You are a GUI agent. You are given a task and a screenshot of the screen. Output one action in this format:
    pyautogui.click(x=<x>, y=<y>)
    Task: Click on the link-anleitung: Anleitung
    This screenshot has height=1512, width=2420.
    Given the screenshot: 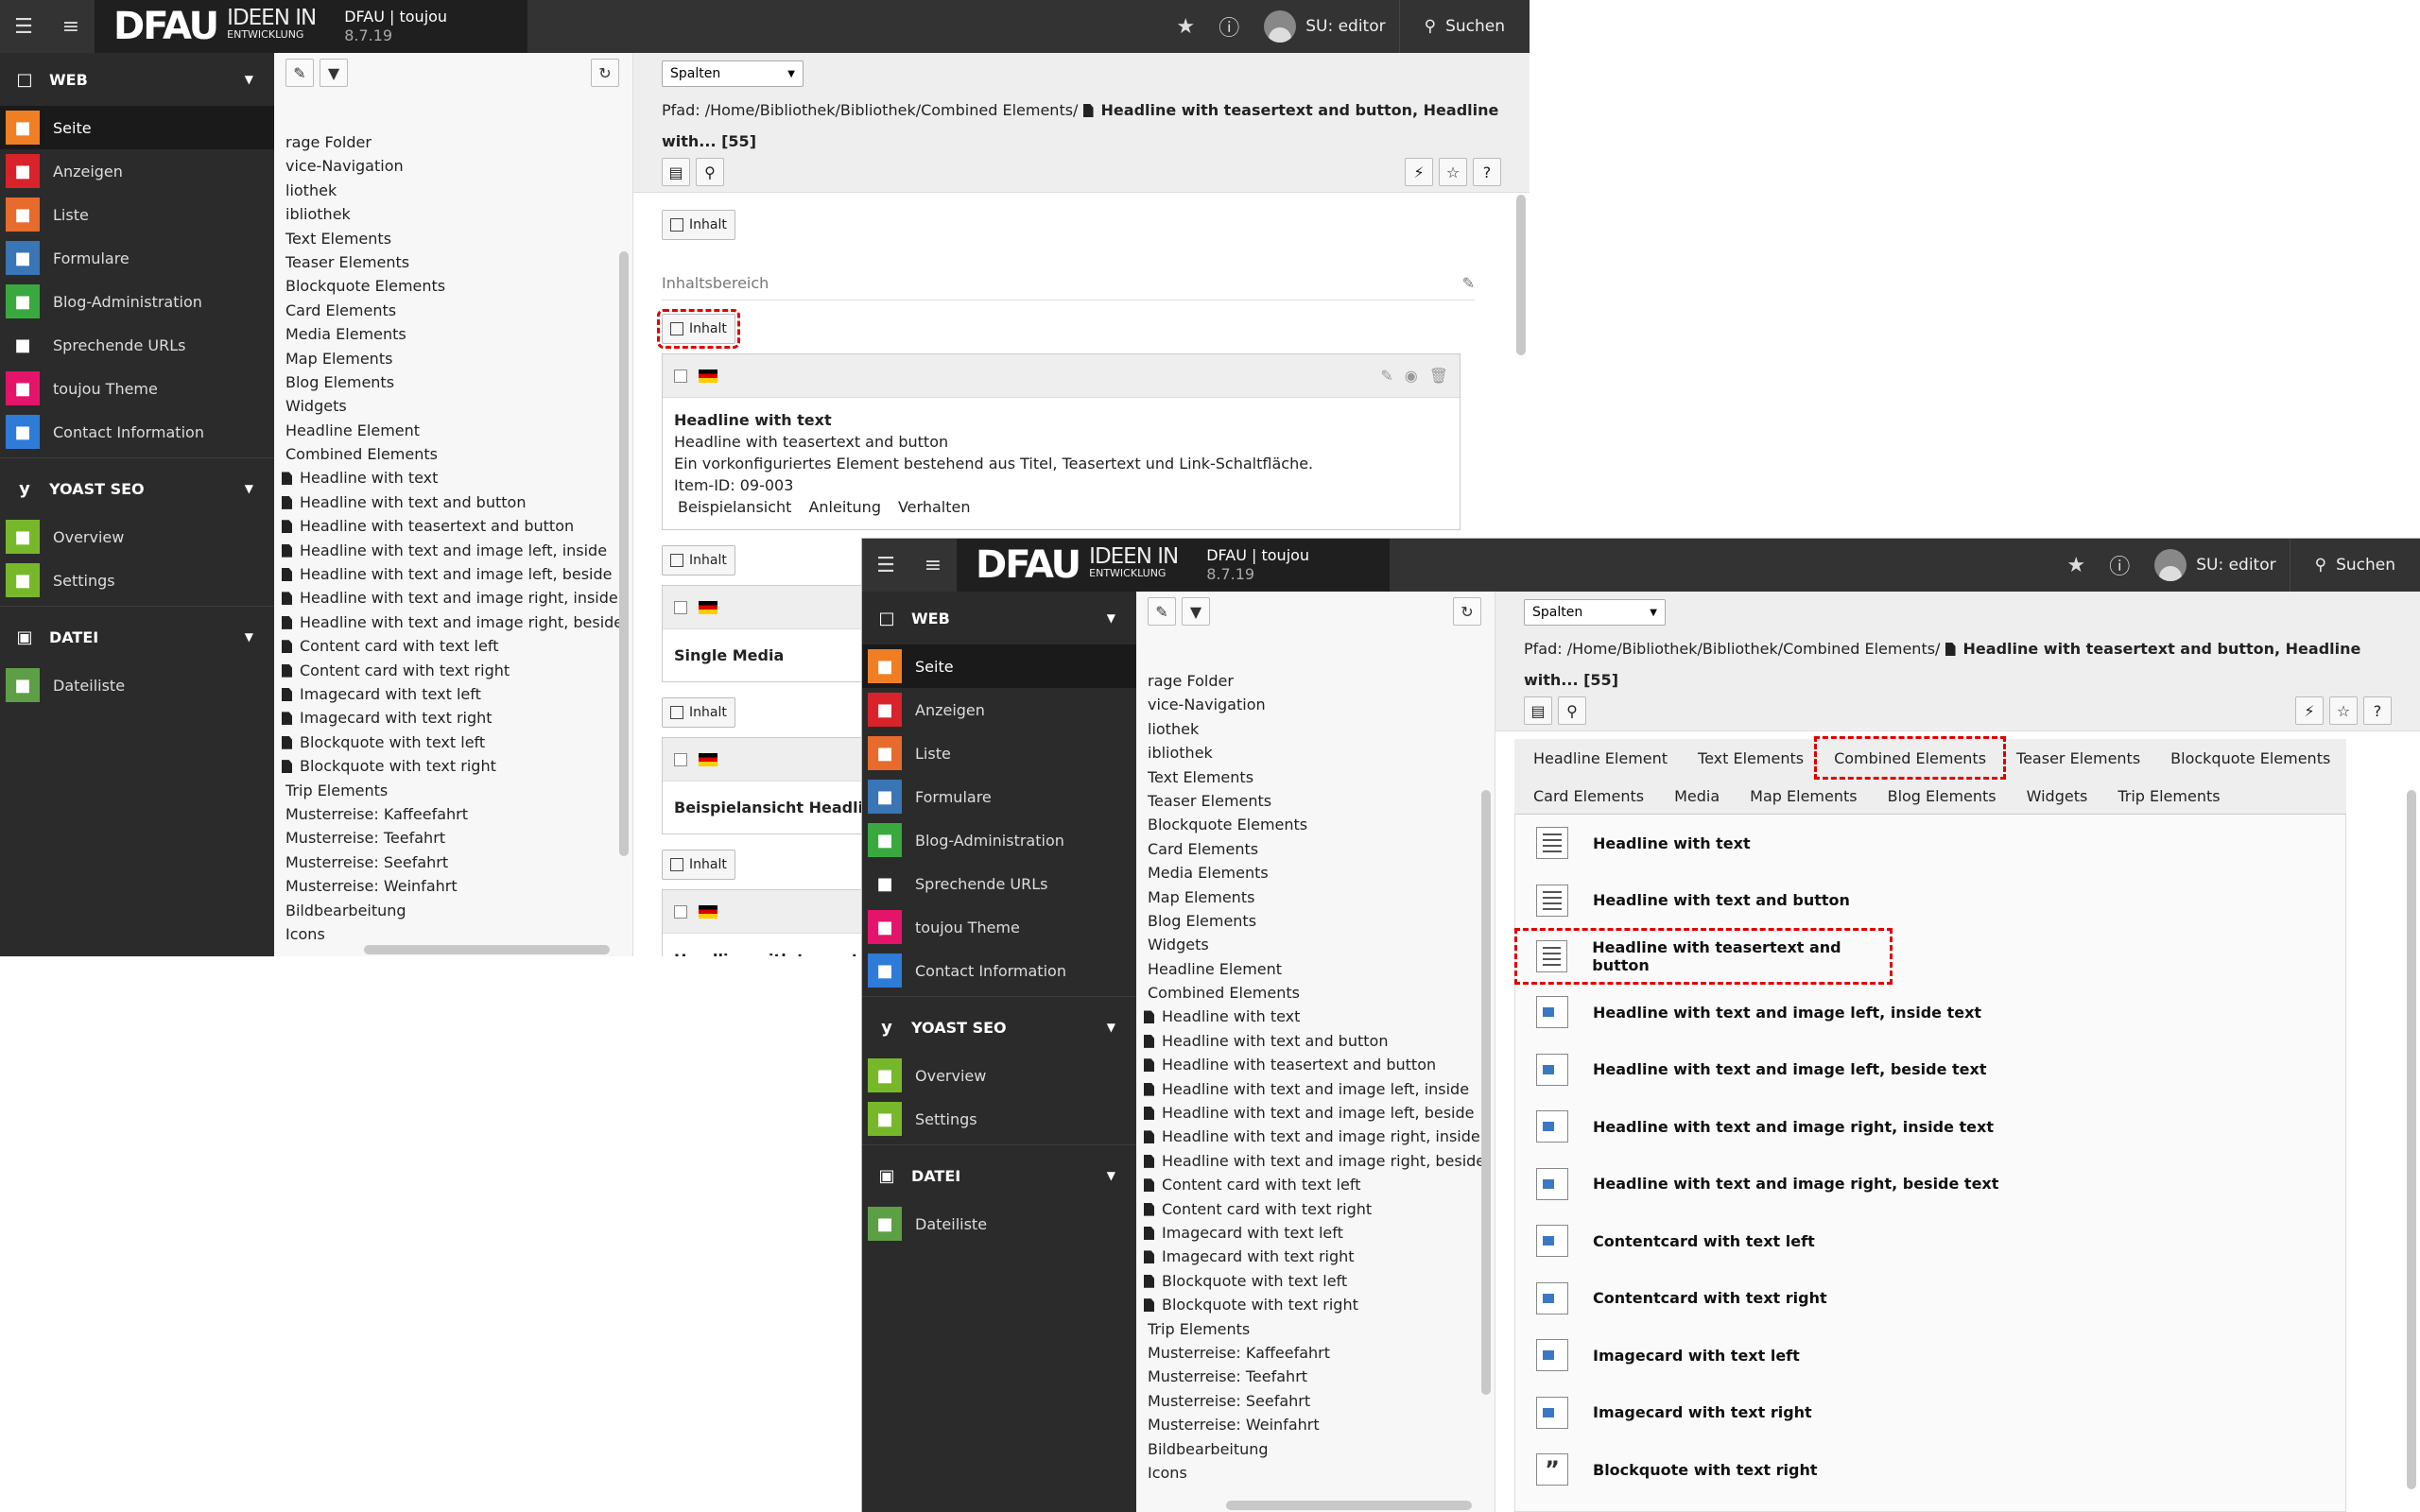 What is the action you would take?
    pyautogui.click(x=845, y=507)
    